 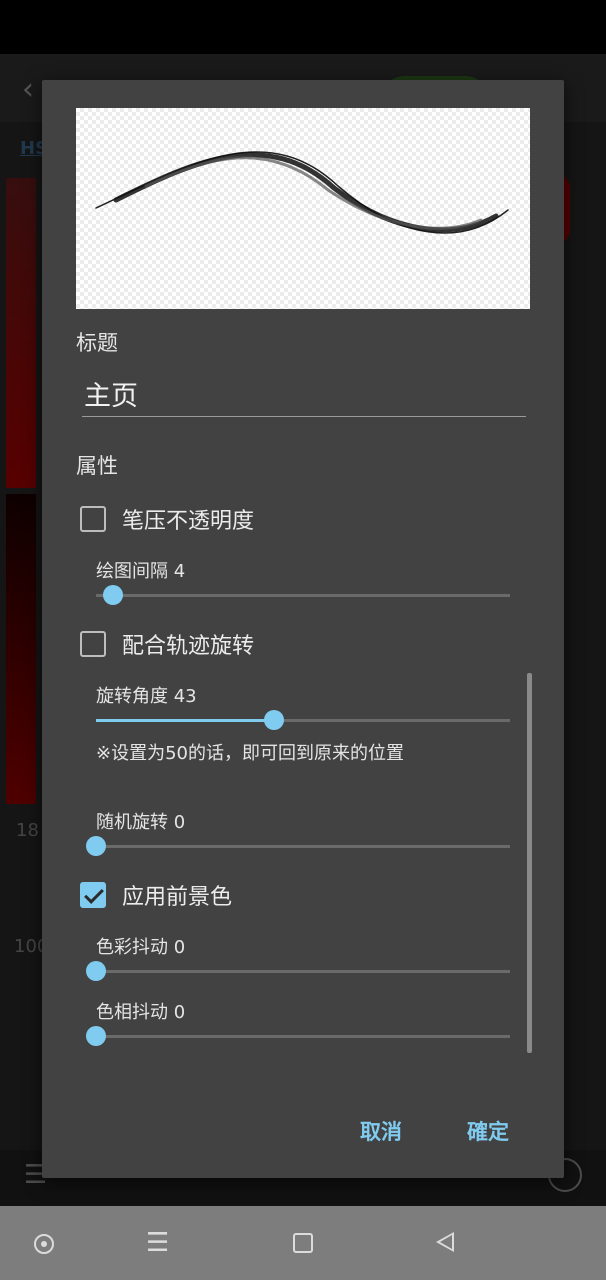 I want to click on color-jitter-slider, so click(x=298, y=971).